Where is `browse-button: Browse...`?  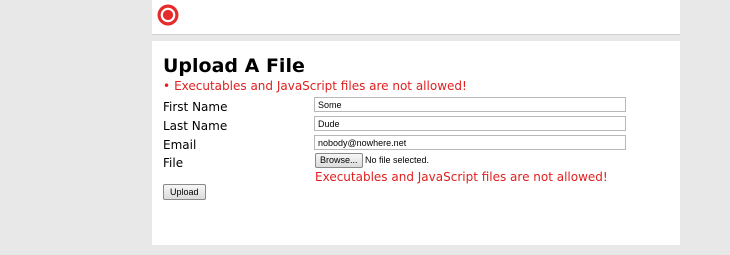
browse-button: Browse... is located at coordinates (339, 160).